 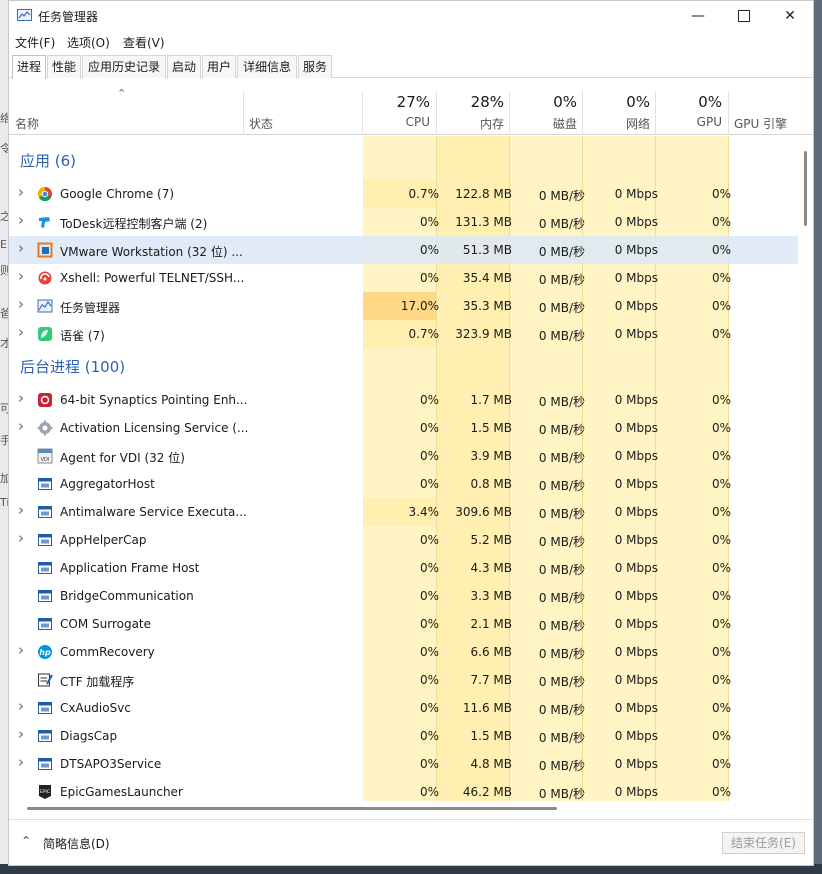 What do you see at coordinates (403, 306) in the screenshot?
I see `process-row: › 任务管理器 17.0% 35.3 MB 0 MB/秒 0 Mbps 0%` at bounding box center [403, 306].